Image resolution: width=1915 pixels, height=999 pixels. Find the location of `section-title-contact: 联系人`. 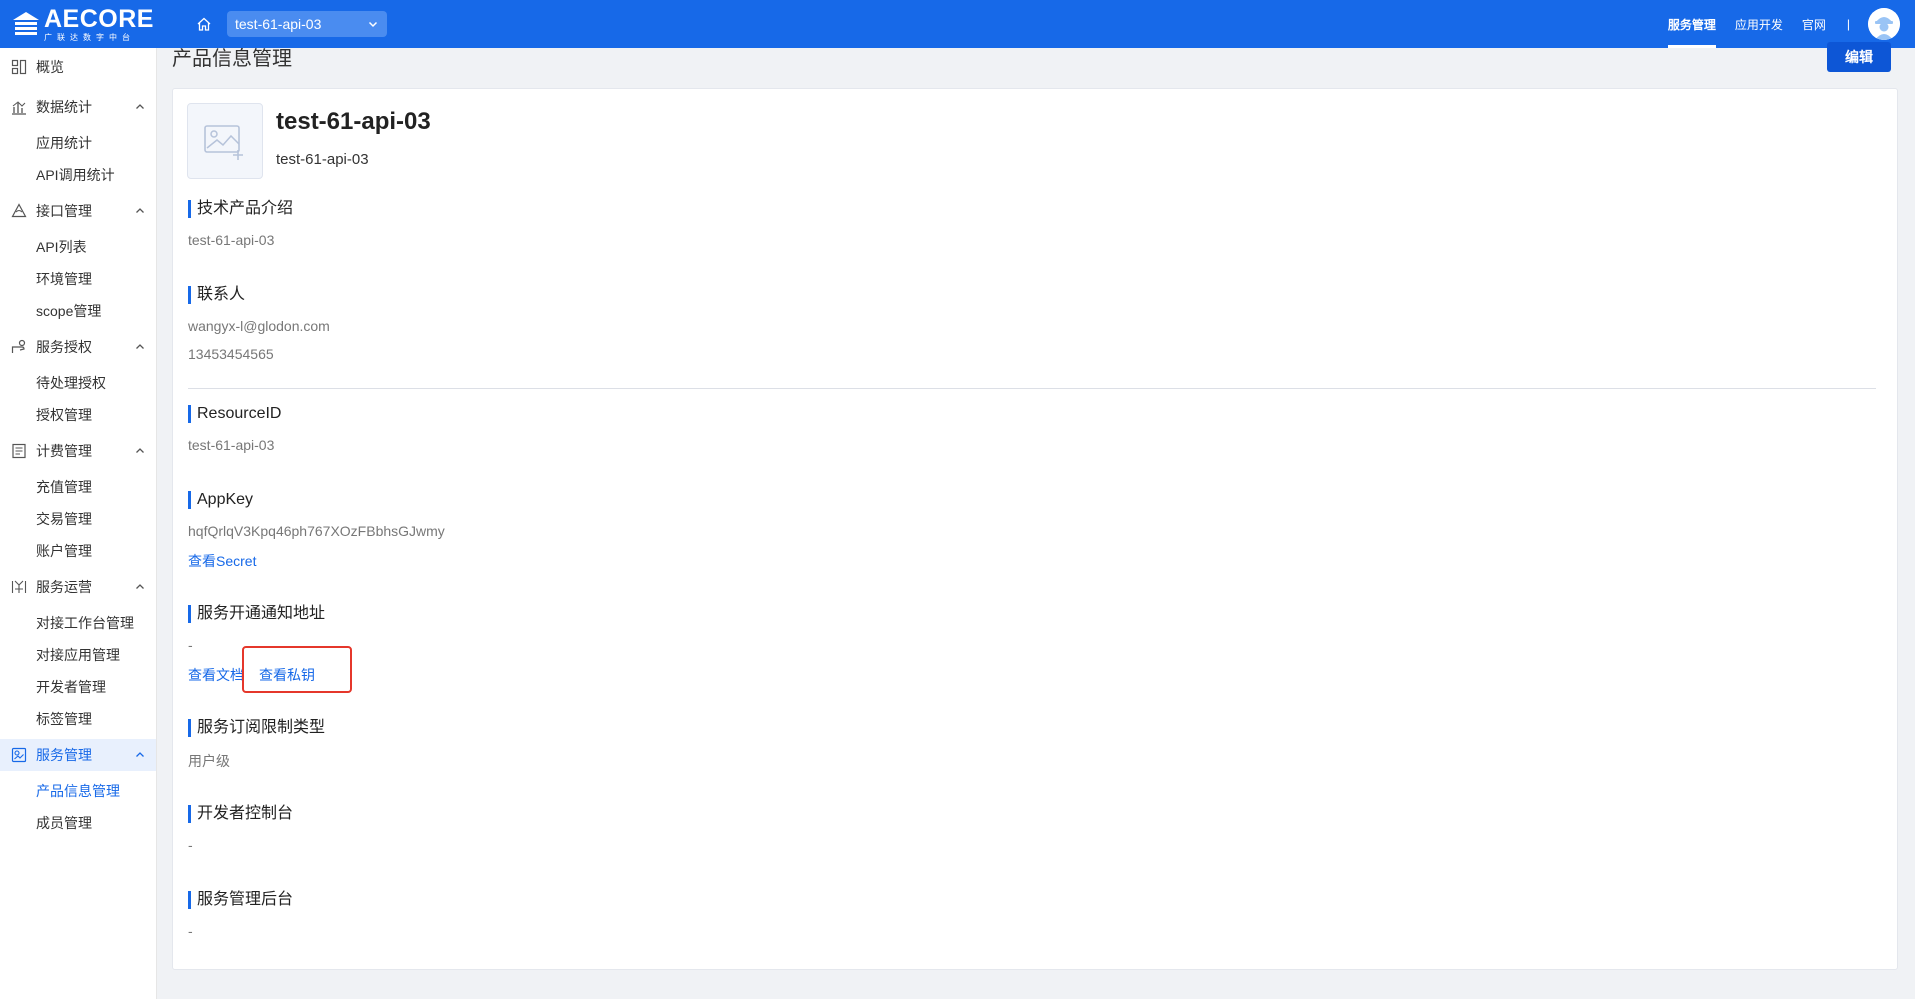

section-title-contact: 联系人 is located at coordinates (216, 295).